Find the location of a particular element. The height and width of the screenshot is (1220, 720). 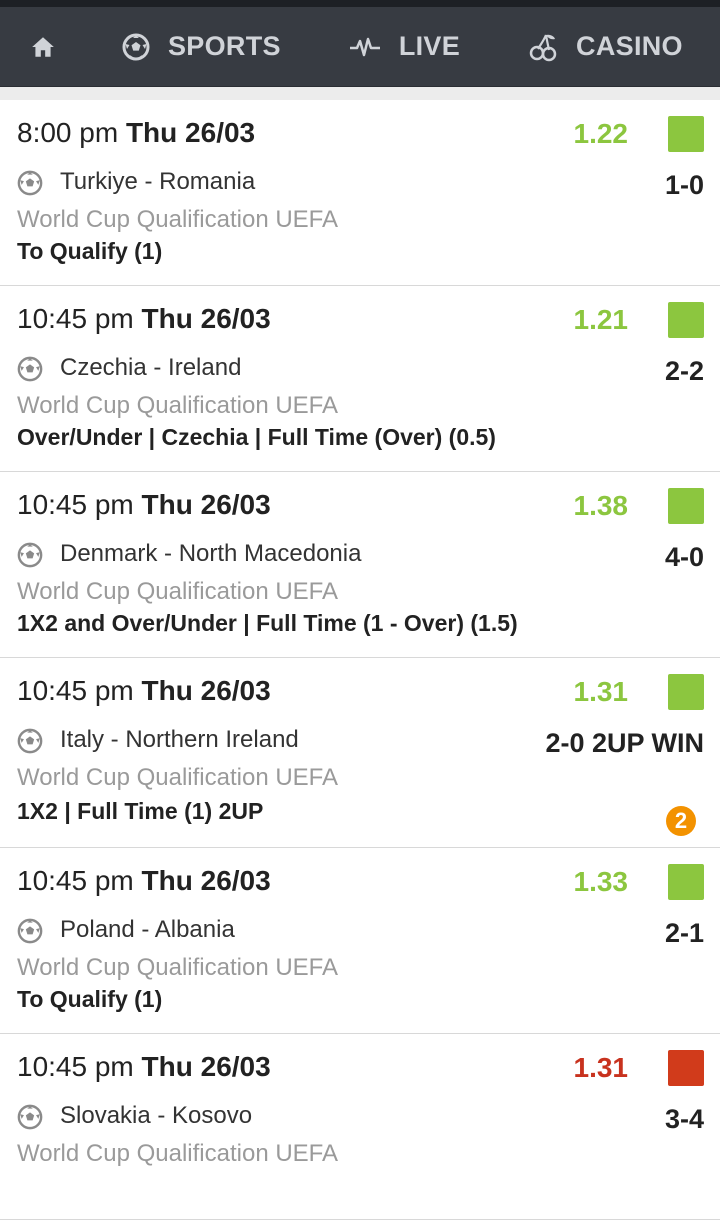

pulse-icon is located at coordinates (365, 47).